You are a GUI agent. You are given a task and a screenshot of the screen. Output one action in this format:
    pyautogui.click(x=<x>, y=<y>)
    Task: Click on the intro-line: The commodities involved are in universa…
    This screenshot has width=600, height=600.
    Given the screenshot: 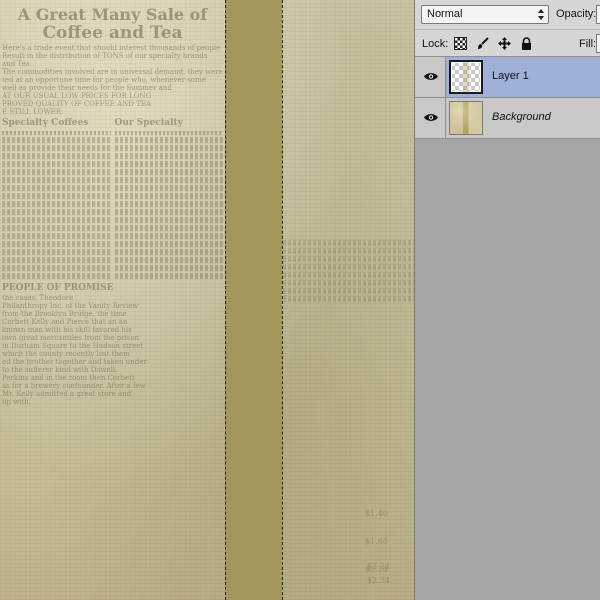 What is the action you would take?
    pyautogui.click(x=112, y=72)
    